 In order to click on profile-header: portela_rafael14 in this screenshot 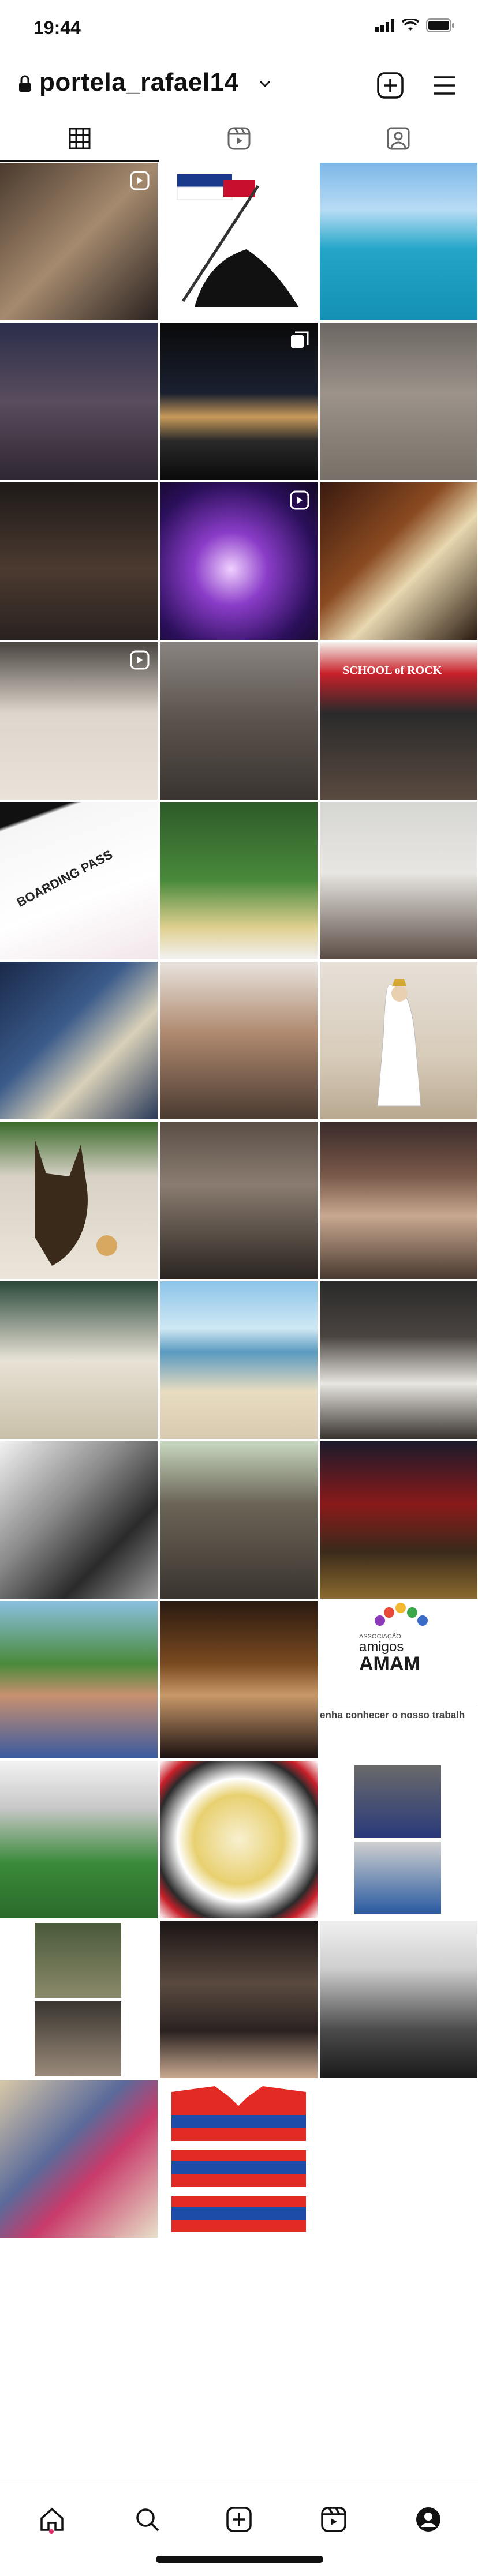, I will do `click(239, 84)`.